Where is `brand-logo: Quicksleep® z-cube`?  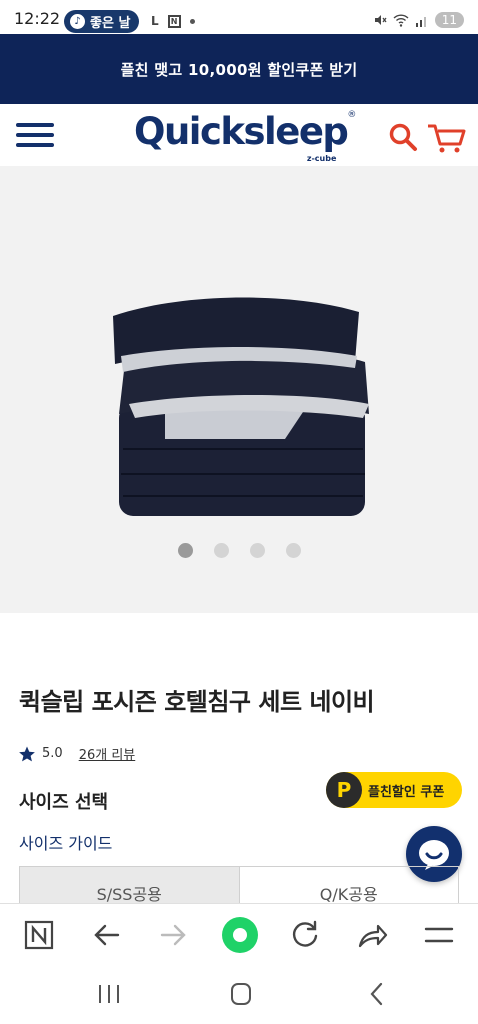 brand-logo: Quicksleep® z-cube is located at coordinates (245, 136).